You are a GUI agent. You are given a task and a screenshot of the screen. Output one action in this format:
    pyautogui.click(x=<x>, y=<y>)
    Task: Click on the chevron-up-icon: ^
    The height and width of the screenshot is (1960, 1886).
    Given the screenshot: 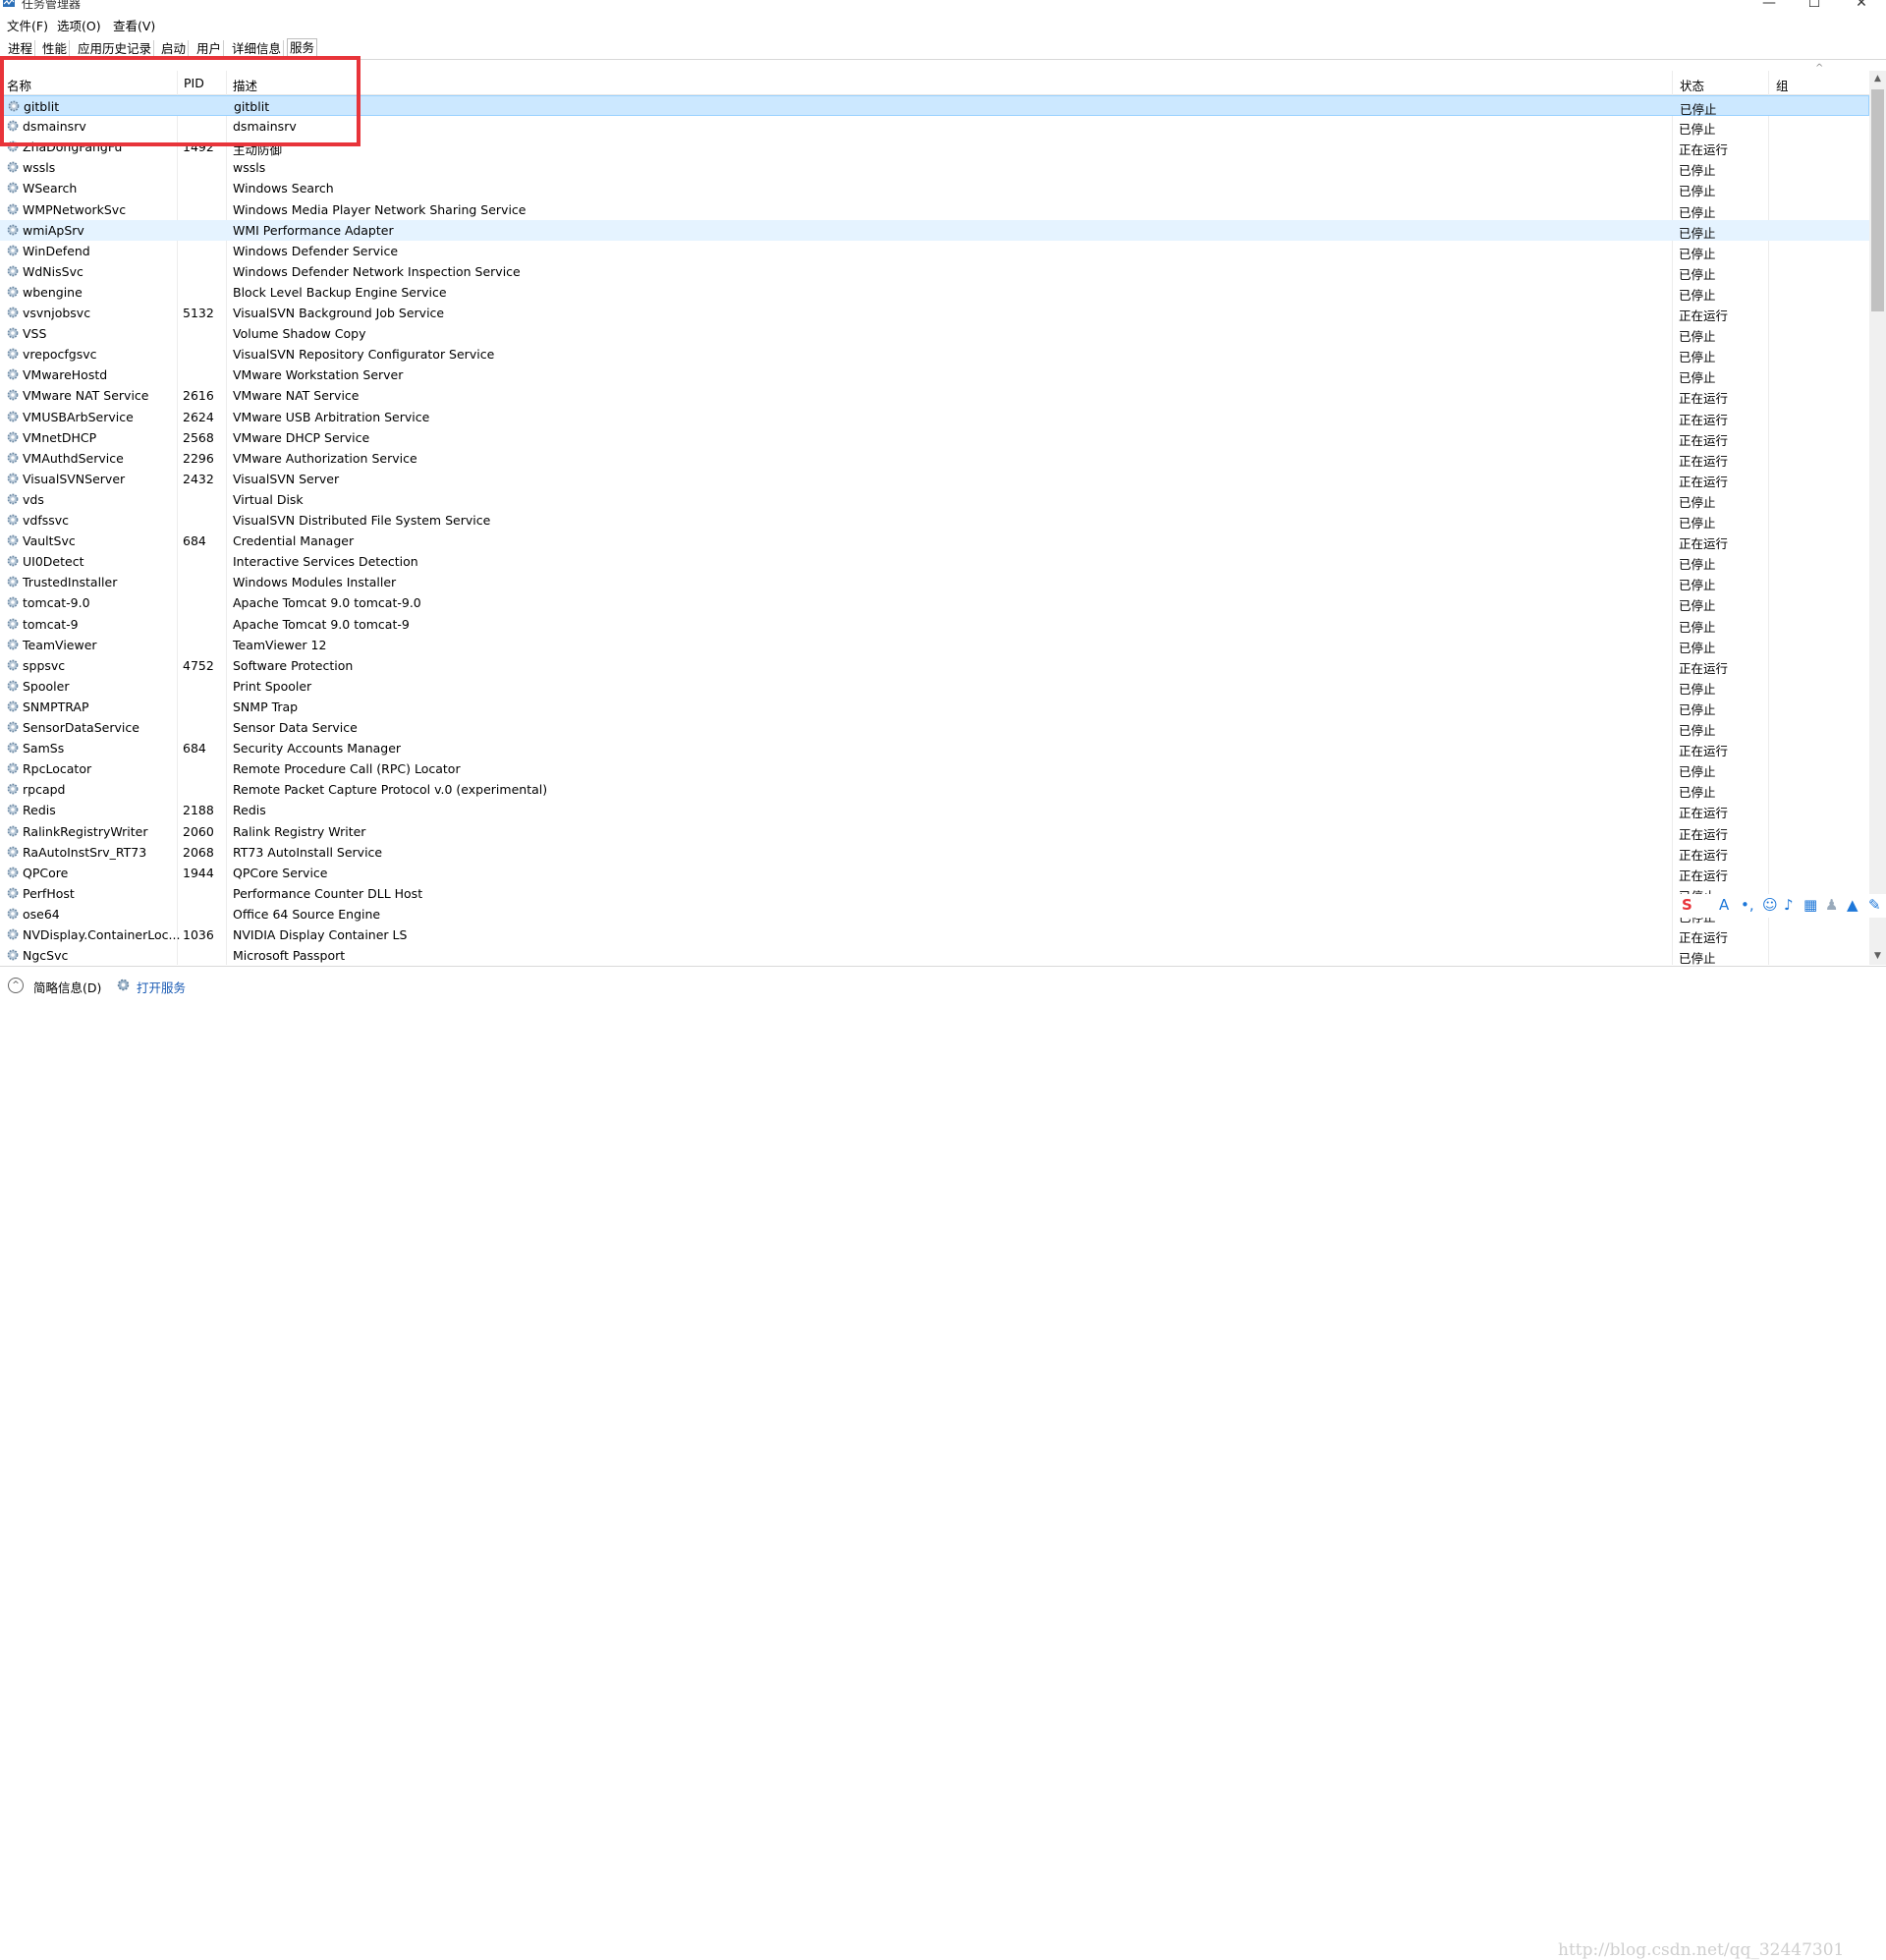 What is the action you would take?
    pyautogui.click(x=16, y=985)
    